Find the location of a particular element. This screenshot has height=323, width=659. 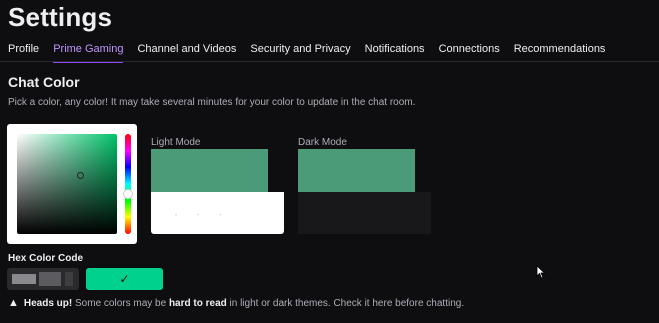

tab-prime-gaming: Prime Gaming is located at coordinates (88, 51).